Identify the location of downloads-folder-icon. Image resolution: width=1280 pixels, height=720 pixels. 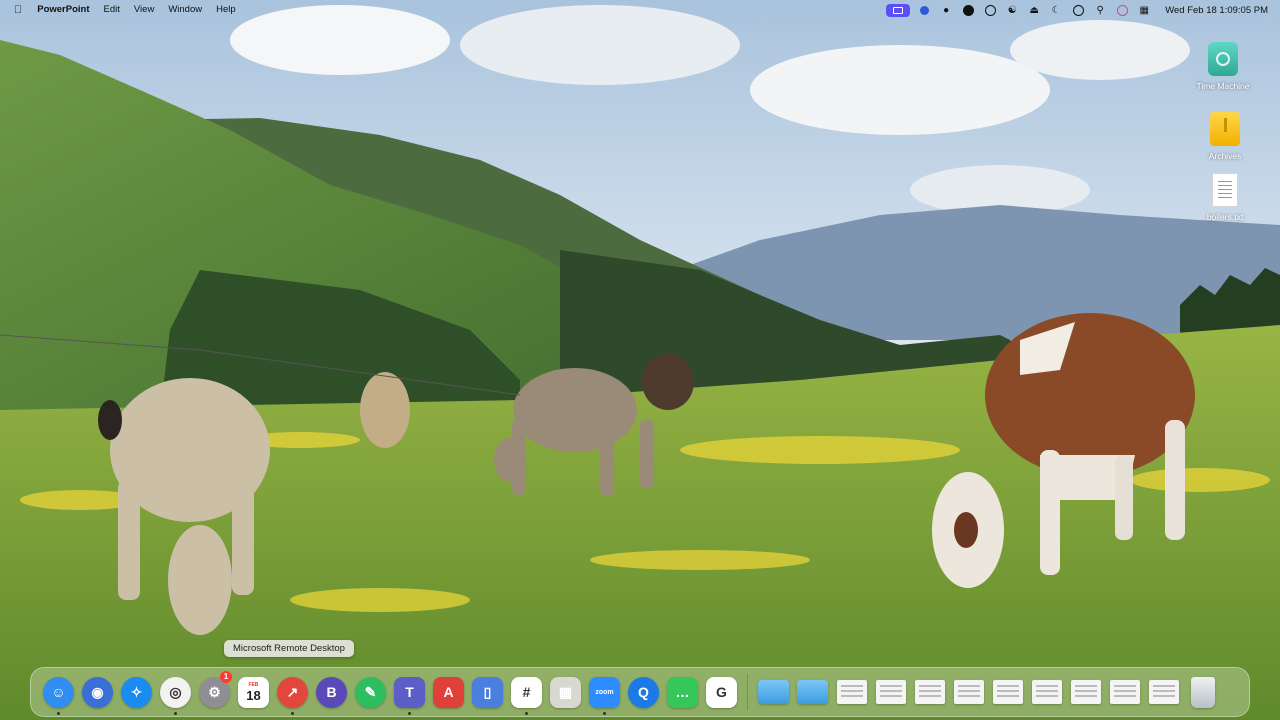
(812, 692).